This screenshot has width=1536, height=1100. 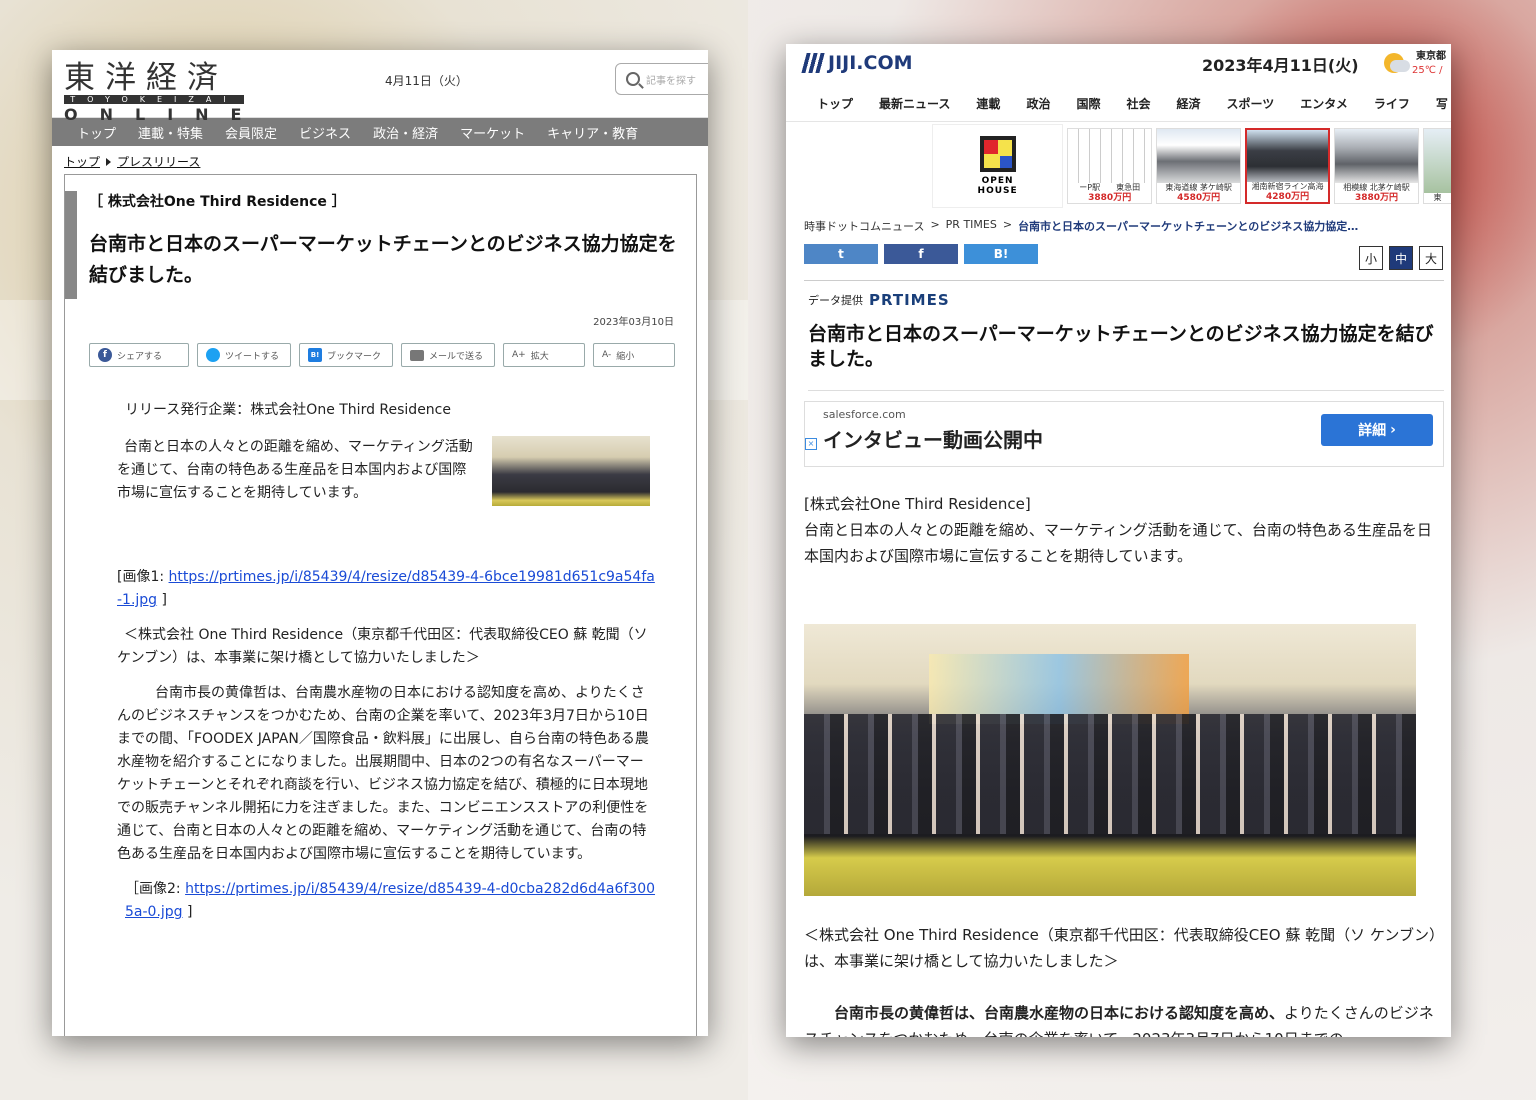 I want to click on ad-listing-partial: 東, so click(x=1436, y=166).